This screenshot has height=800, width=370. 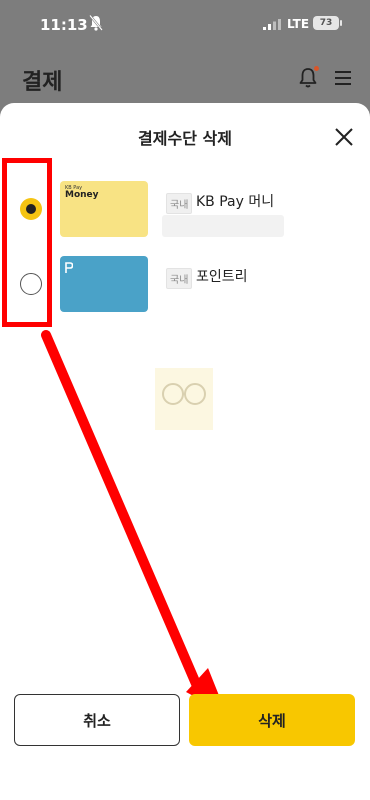 What do you see at coordinates (272, 720) in the screenshot?
I see `delete-button: 삭제` at bounding box center [272, 720].